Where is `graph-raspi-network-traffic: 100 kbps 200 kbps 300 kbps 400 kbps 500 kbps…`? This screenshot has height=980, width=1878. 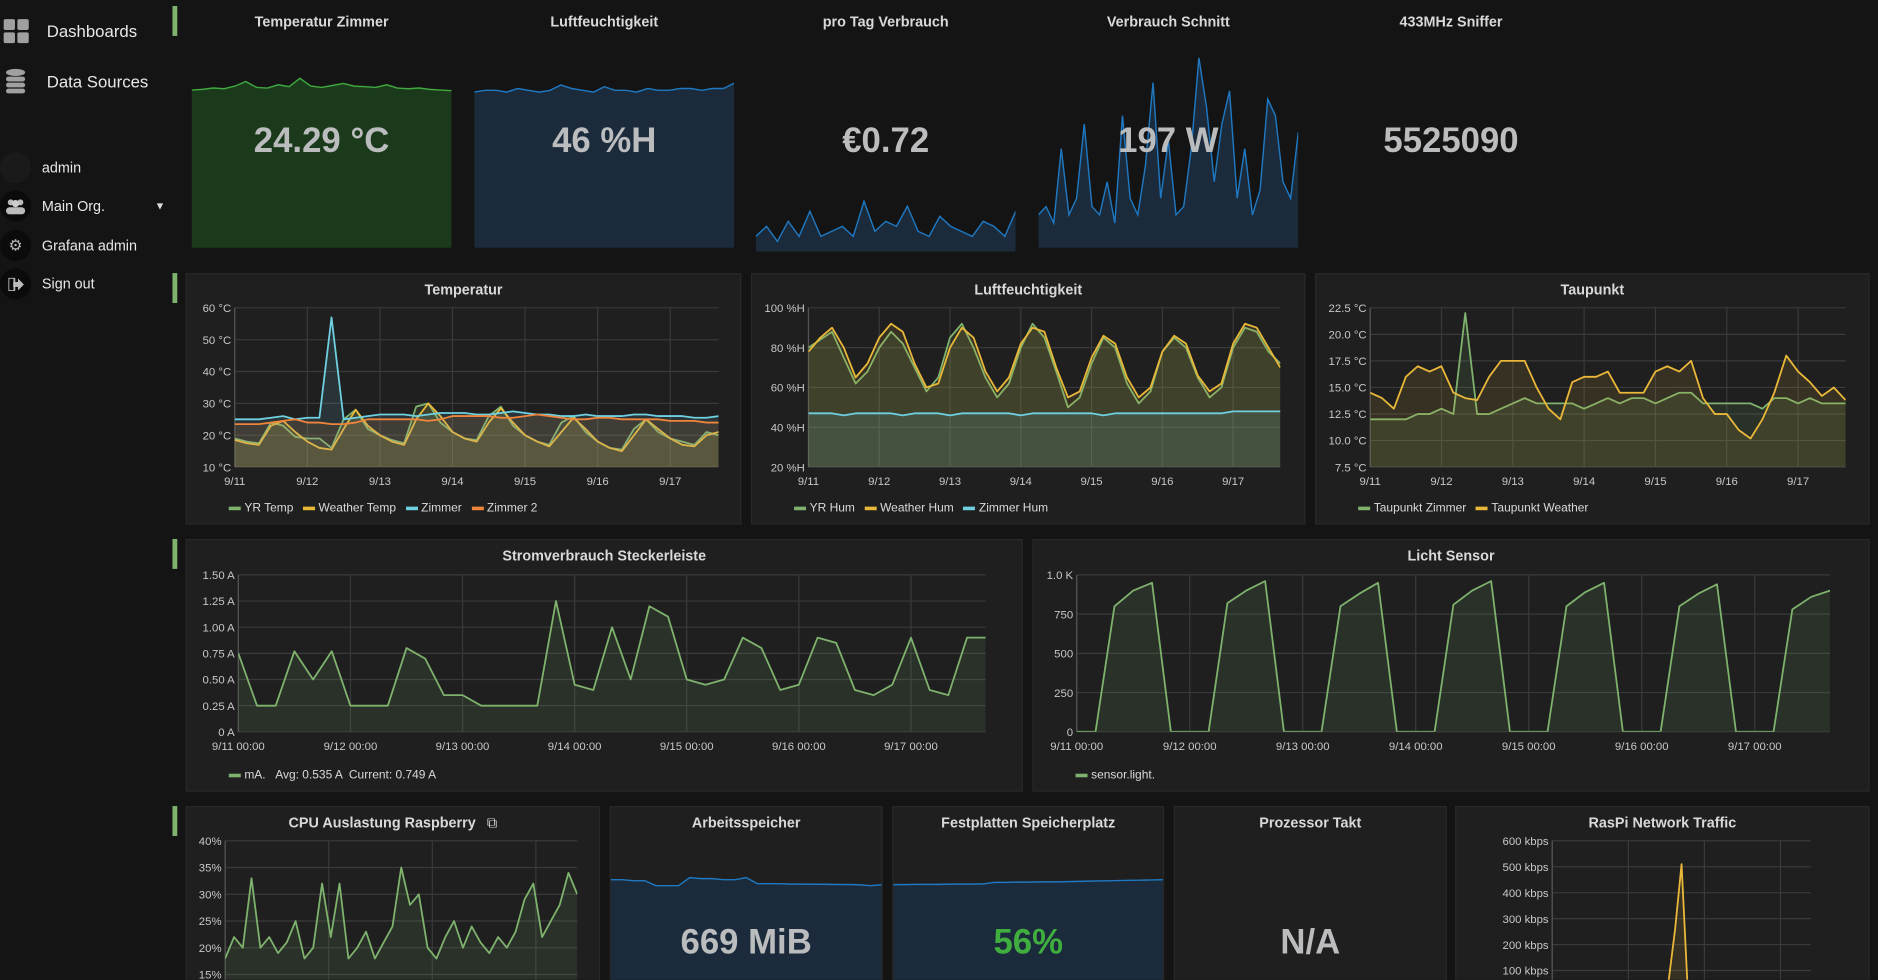 graph-raspi-network-traffic: 100 kbps 200 kbps 300 kbps 400 kbps 500 kbps… is located at coordinates (1662, 893).